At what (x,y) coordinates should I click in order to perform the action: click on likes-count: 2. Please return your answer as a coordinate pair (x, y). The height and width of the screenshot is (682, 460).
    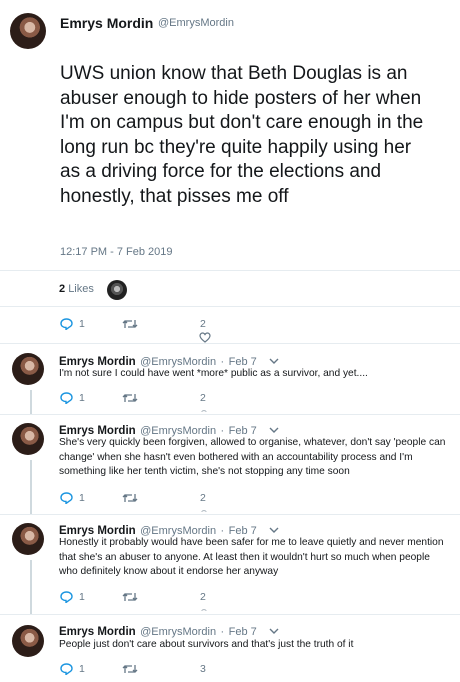
    Looking at the image, I should click on (62, 289).